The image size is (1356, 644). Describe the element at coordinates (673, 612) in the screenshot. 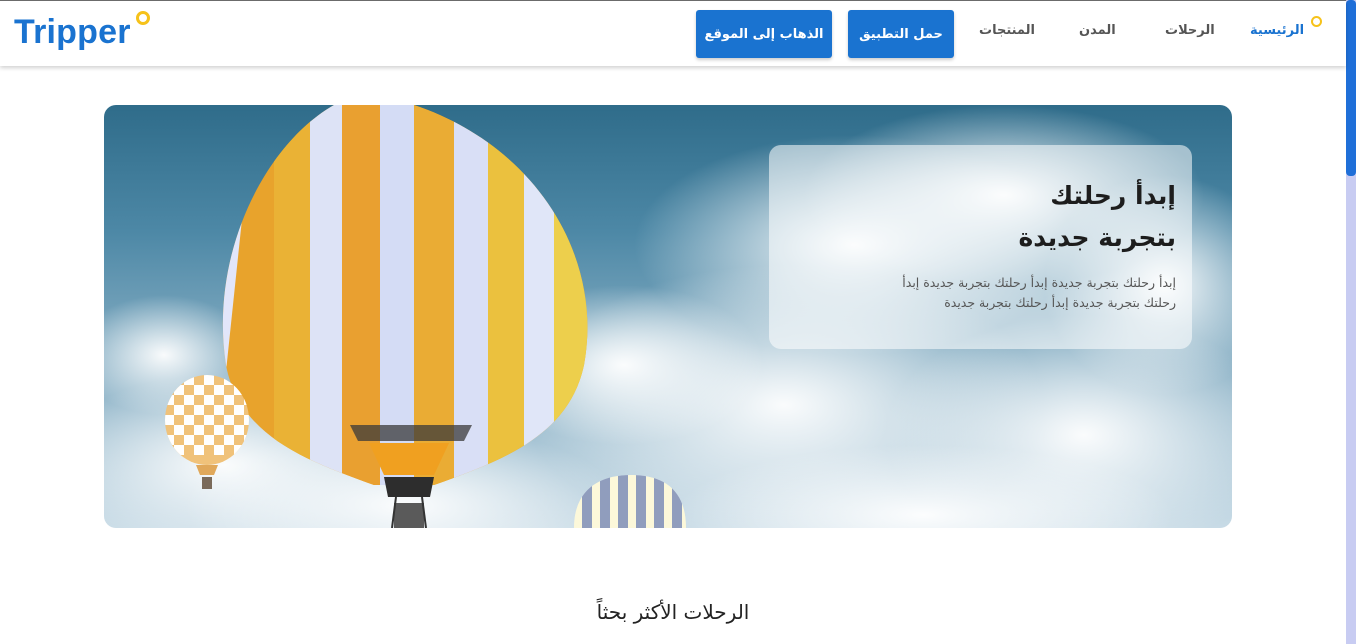

I see `most-searched-trips-heading: الرحلات الأكثر بحثاً` at that location.